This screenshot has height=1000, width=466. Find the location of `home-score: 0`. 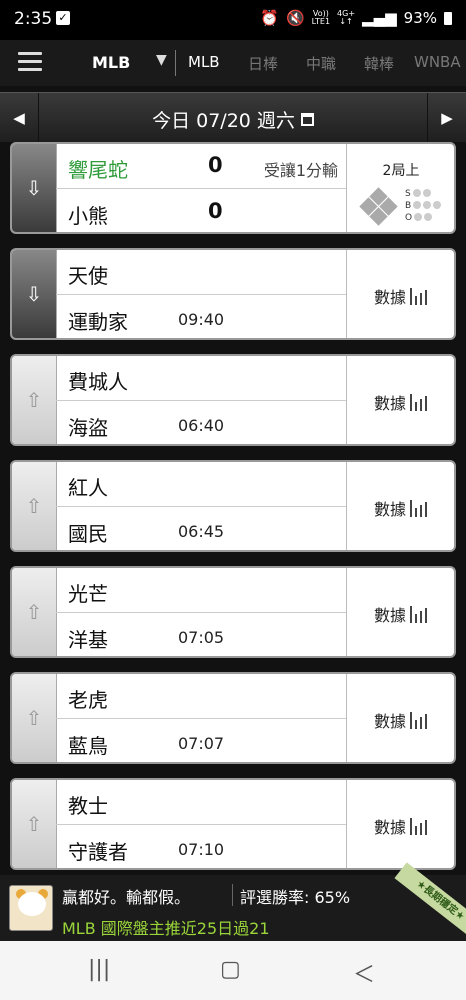

home-score: 0 is located at coordinates (215, 211).